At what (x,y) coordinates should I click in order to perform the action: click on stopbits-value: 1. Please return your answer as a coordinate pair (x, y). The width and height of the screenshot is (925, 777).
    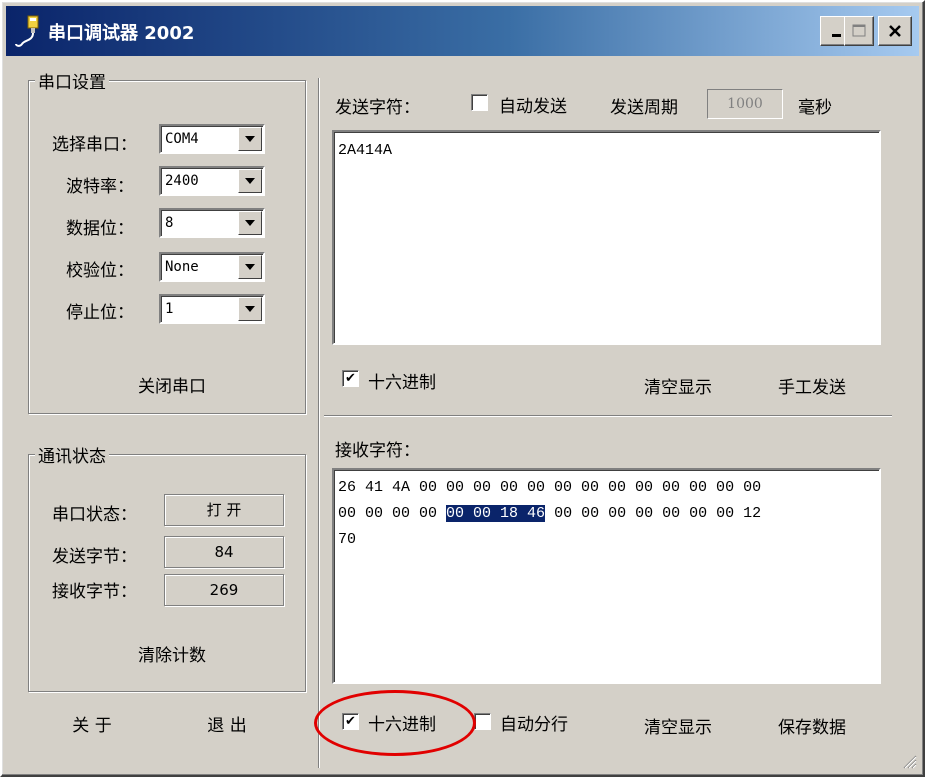
    Looking at the image, I should click on (169, 309).